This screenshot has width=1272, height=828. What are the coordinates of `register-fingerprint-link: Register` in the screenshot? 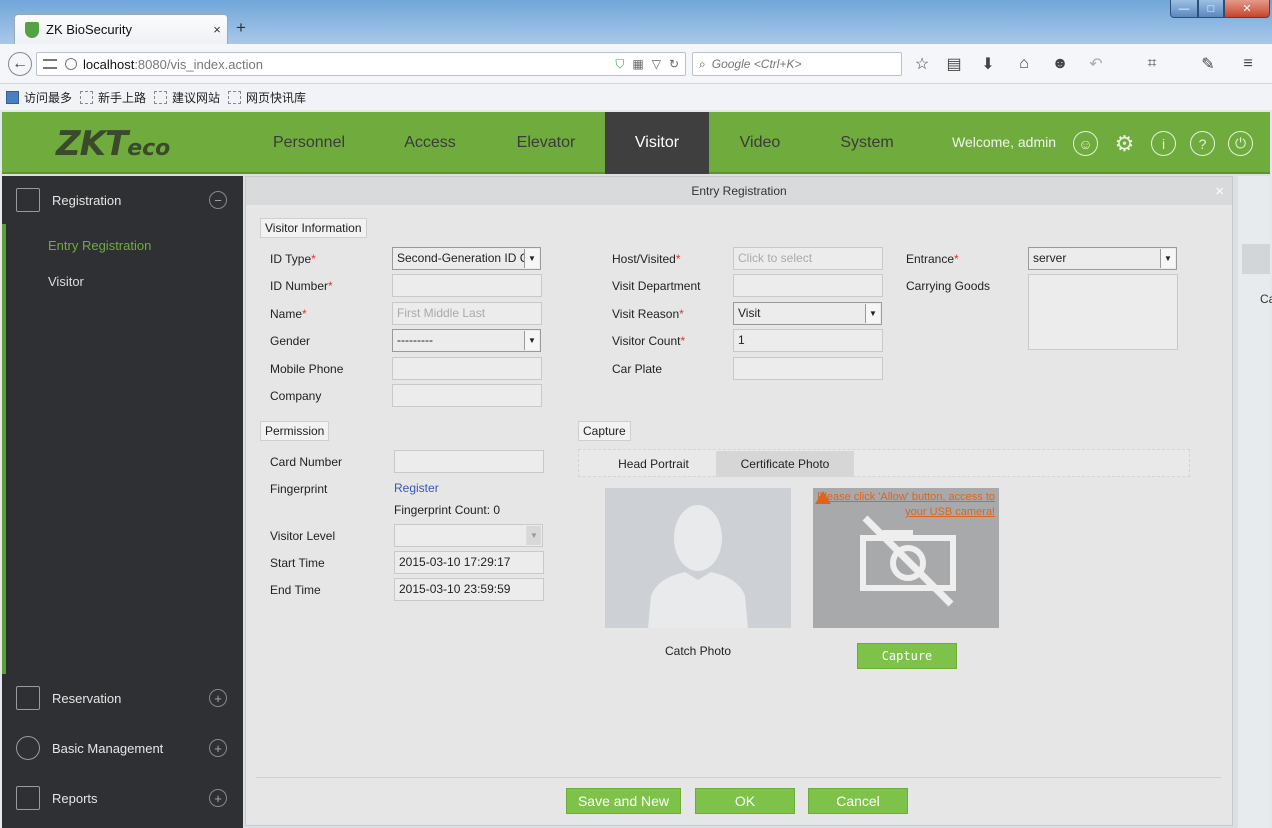 It's located at (416, 488).